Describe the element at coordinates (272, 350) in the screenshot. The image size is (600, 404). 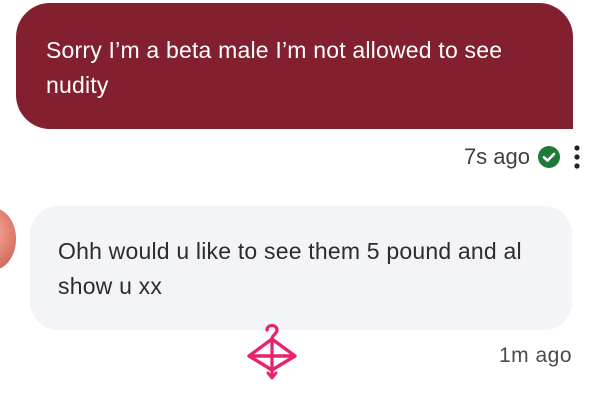
I see `hanger-icon` at that location.